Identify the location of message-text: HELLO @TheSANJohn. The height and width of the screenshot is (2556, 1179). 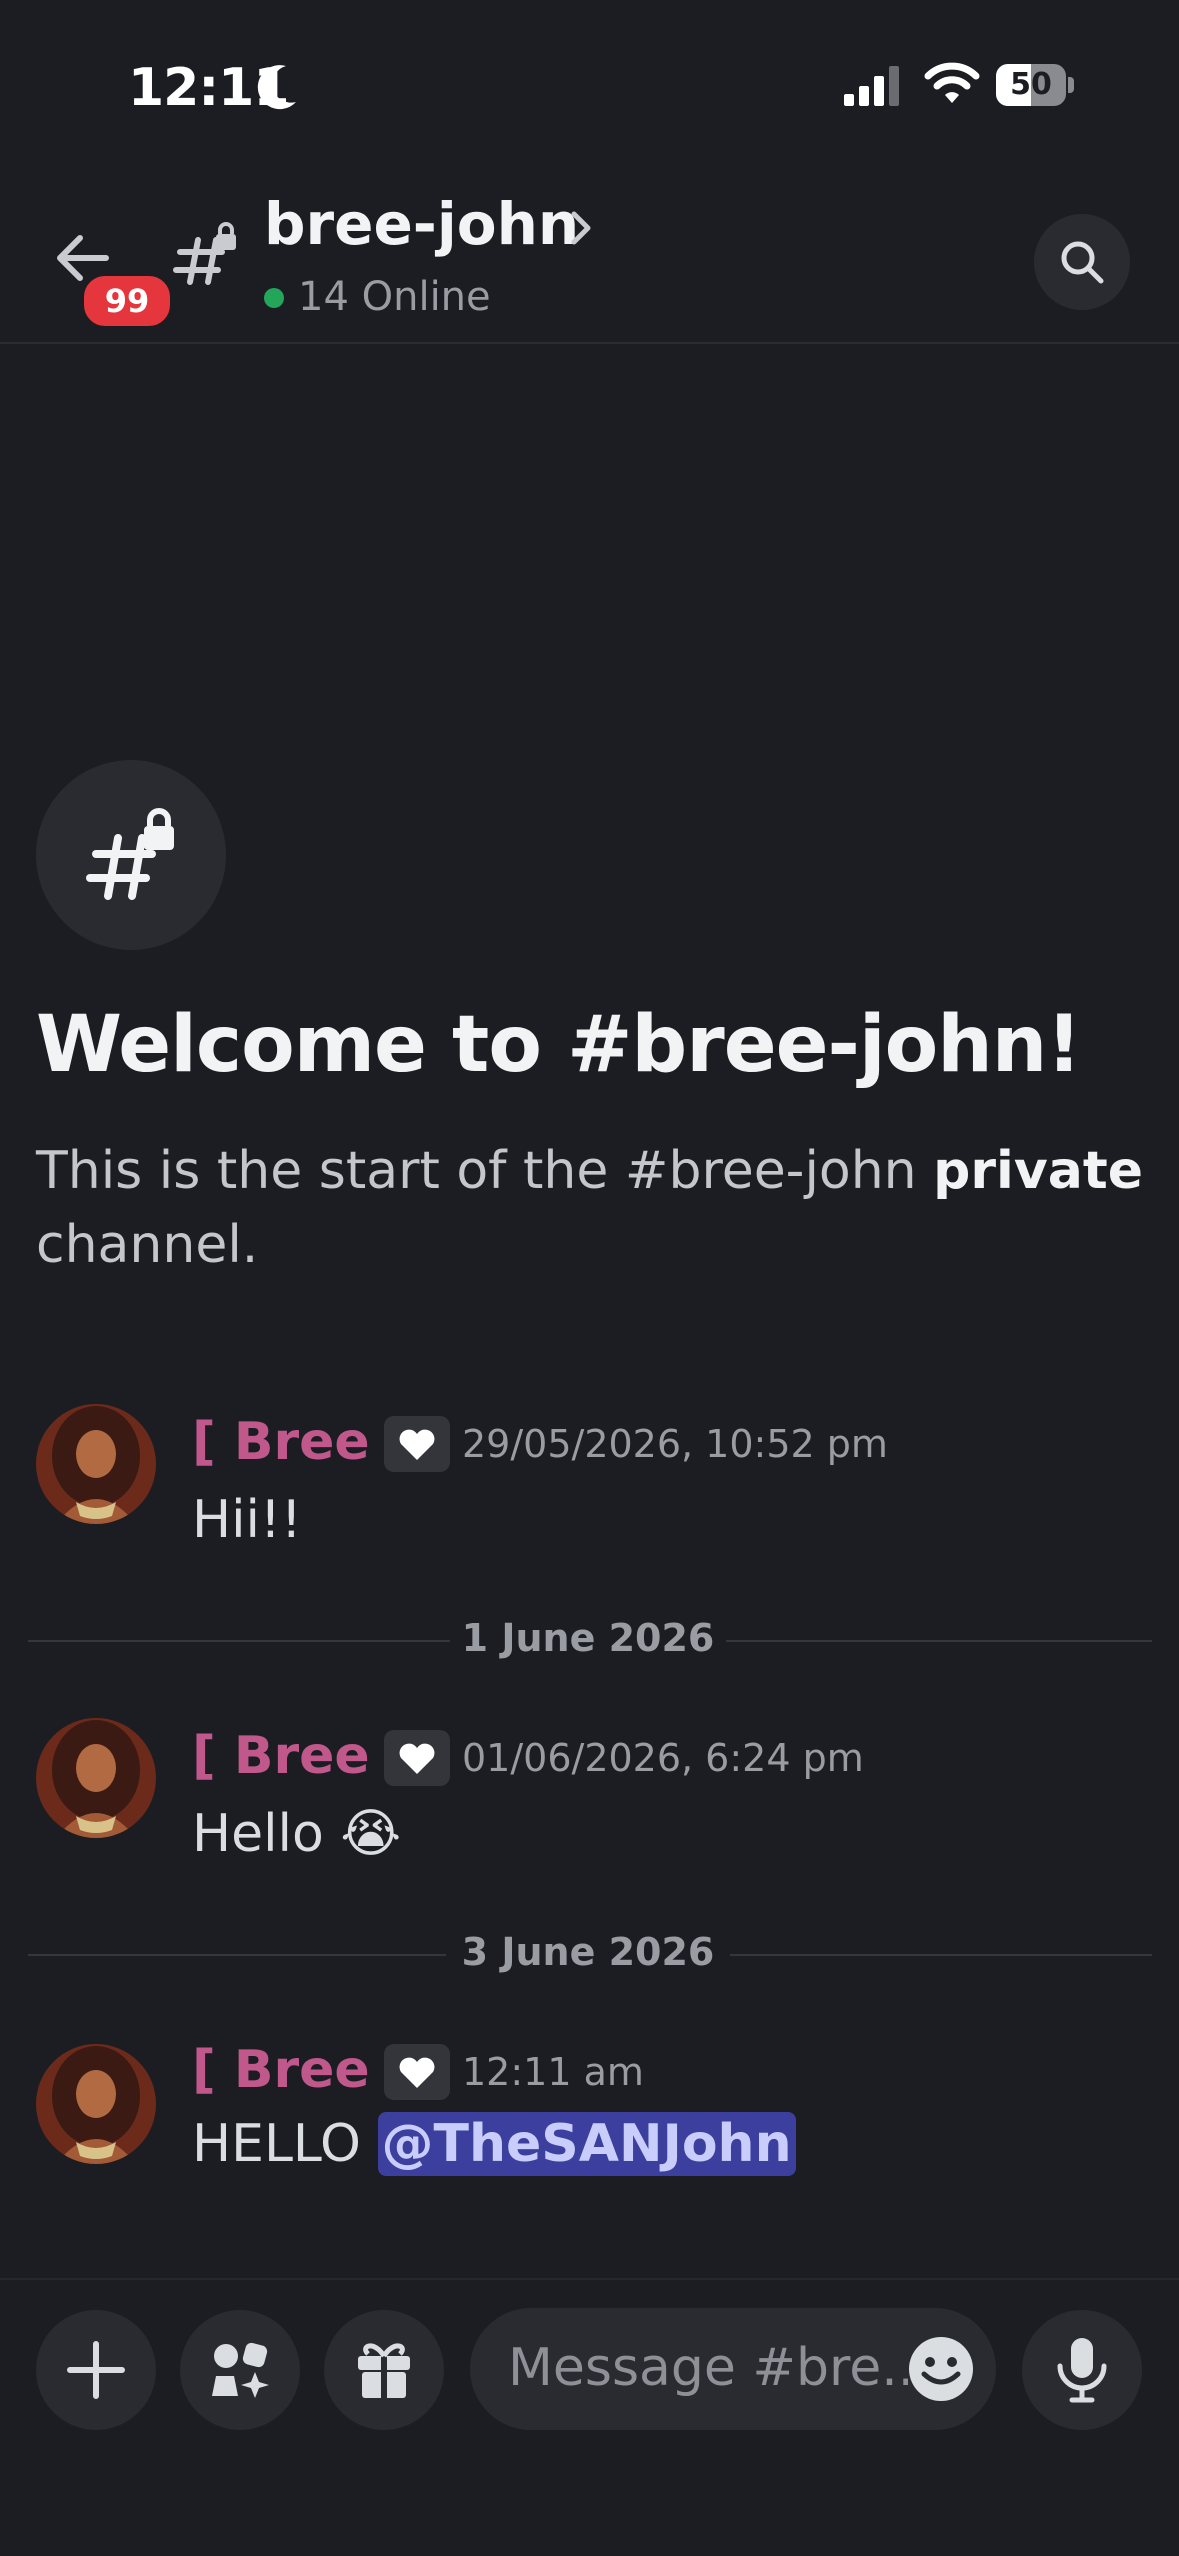
(494, 2144).